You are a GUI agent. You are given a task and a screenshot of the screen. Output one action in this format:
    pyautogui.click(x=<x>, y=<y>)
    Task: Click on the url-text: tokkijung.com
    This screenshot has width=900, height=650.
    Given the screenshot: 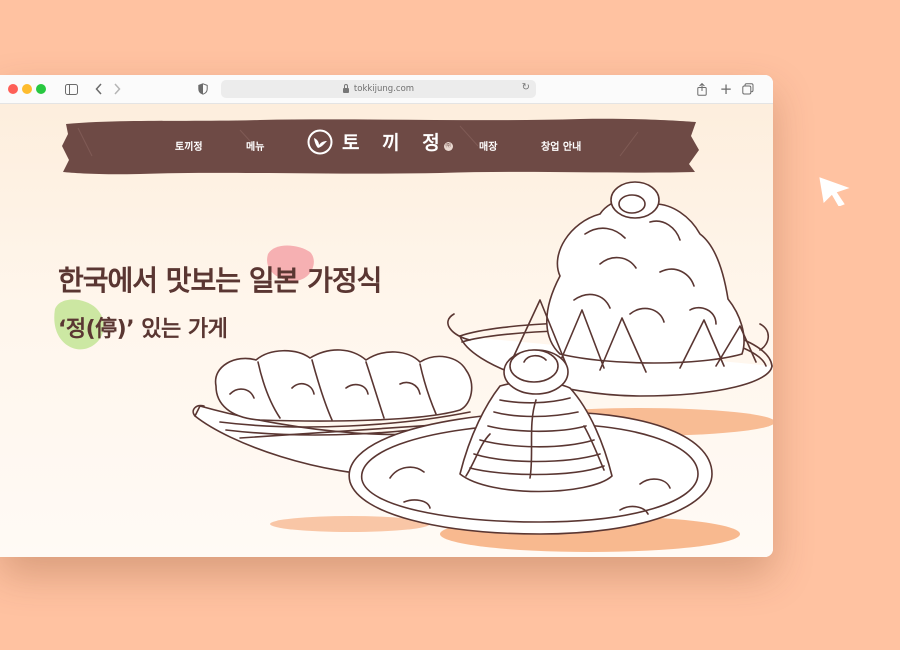 What is the action you would take?
    pyautogui.click(x=384, y=89)
    